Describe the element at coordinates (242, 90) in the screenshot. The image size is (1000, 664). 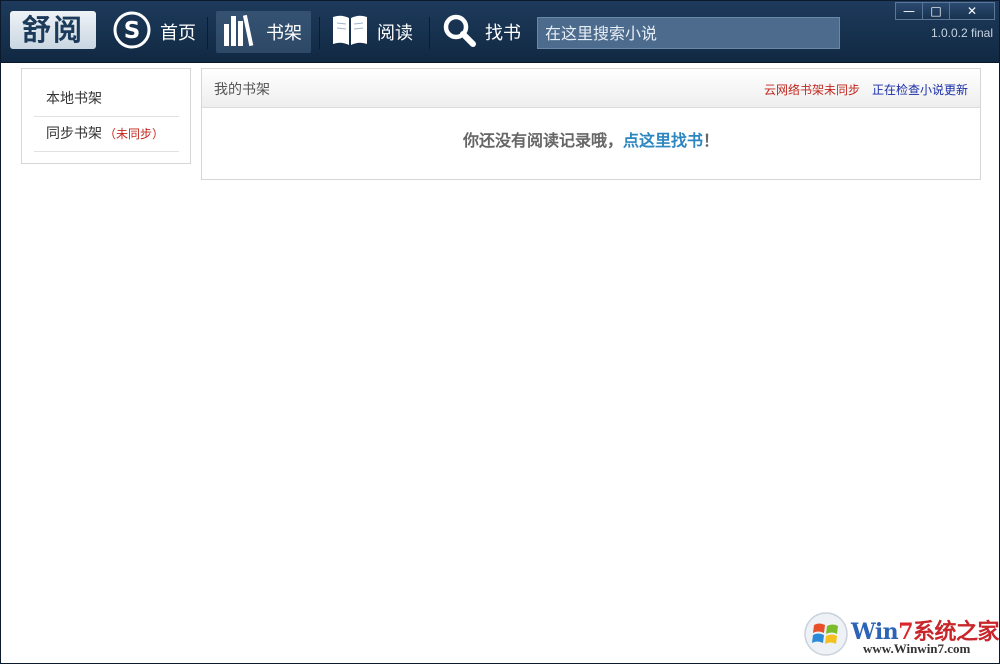
I see `panel-title: 我的书架` at that location.